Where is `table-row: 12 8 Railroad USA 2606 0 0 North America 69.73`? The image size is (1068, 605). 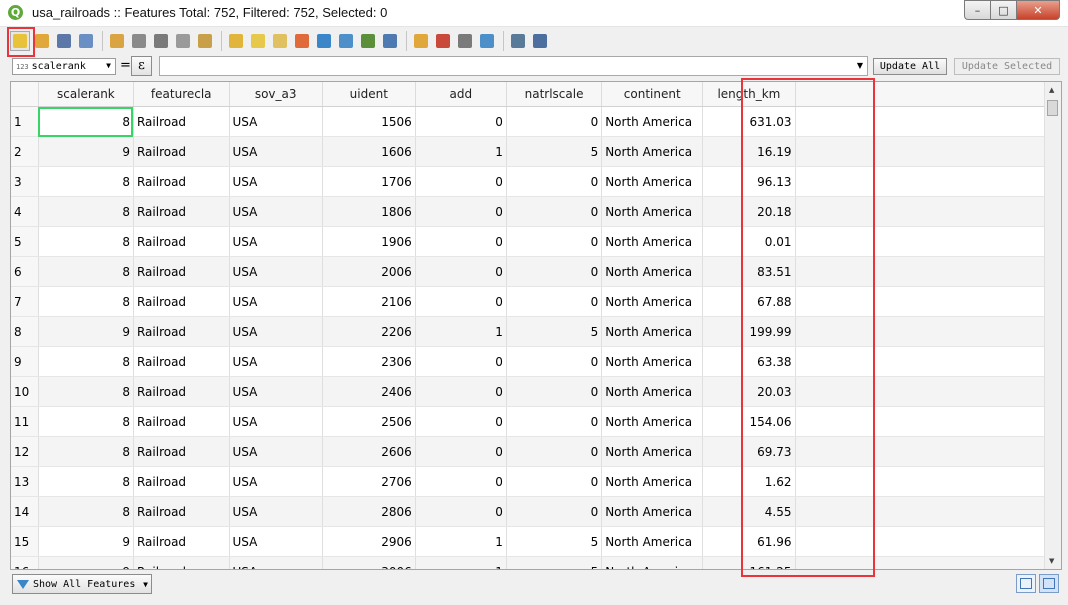
table-row: 12 8 Railroad USA 2606 0 0 North America 69.73 is located at coordinates (536, 451).